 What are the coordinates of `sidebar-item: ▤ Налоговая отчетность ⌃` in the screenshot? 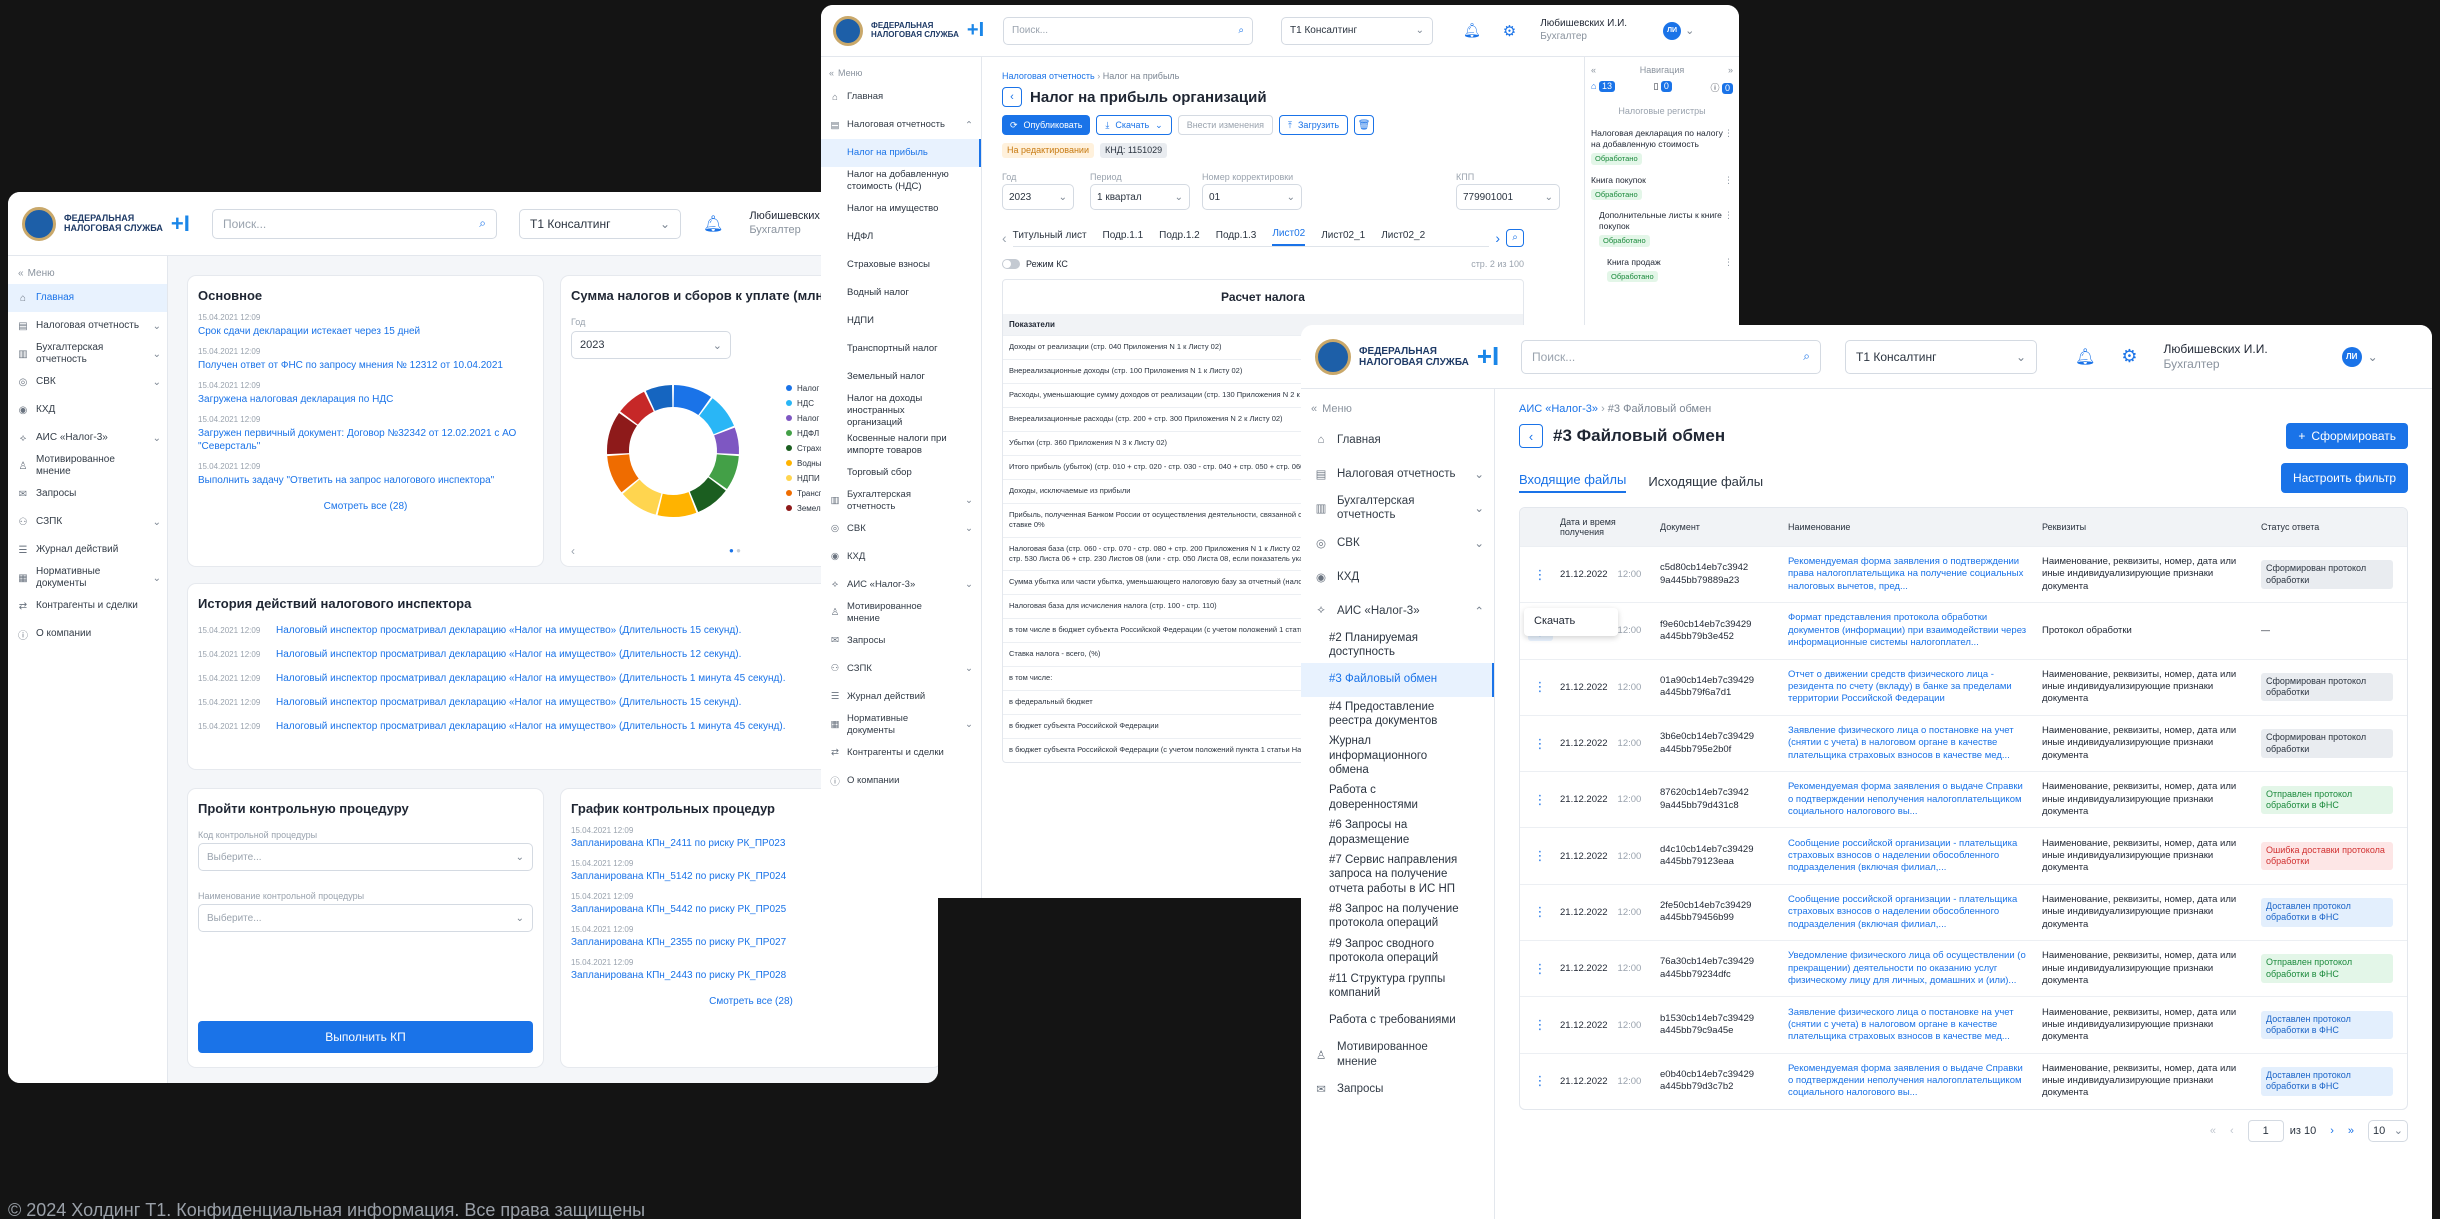 It's located at (901, 125).